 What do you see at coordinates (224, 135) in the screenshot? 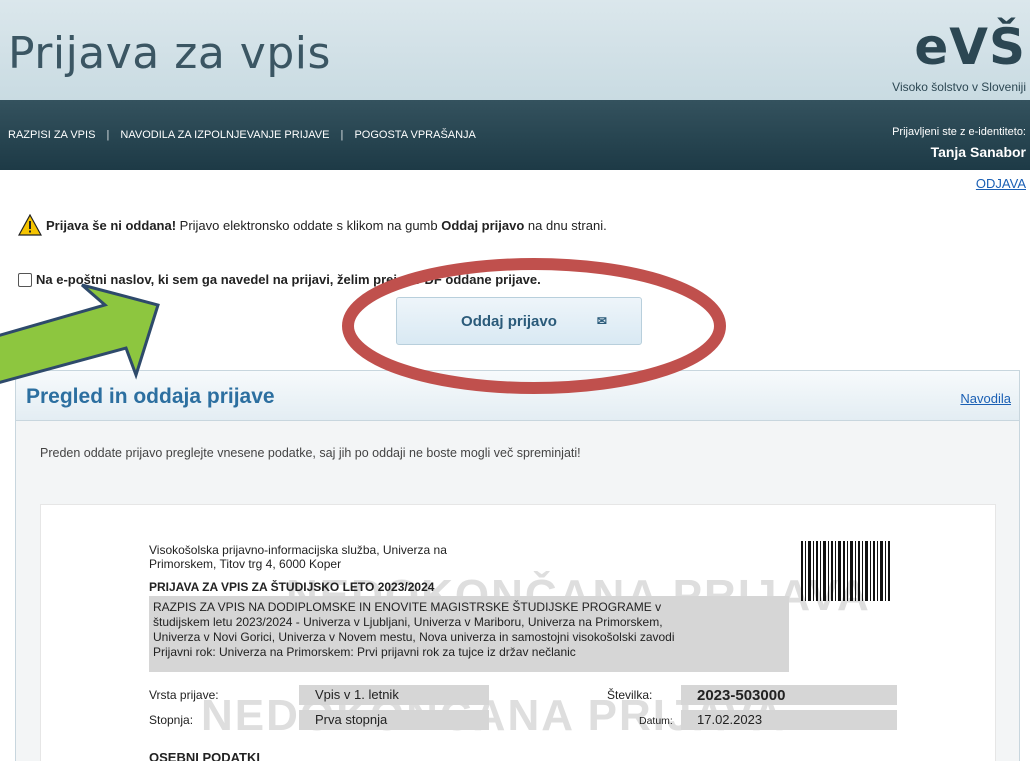
I see `nav-link-instructions: NAVODILA ZA IZPOLNJEVANJE PRIJAVE` at bounding box center [224, 135].